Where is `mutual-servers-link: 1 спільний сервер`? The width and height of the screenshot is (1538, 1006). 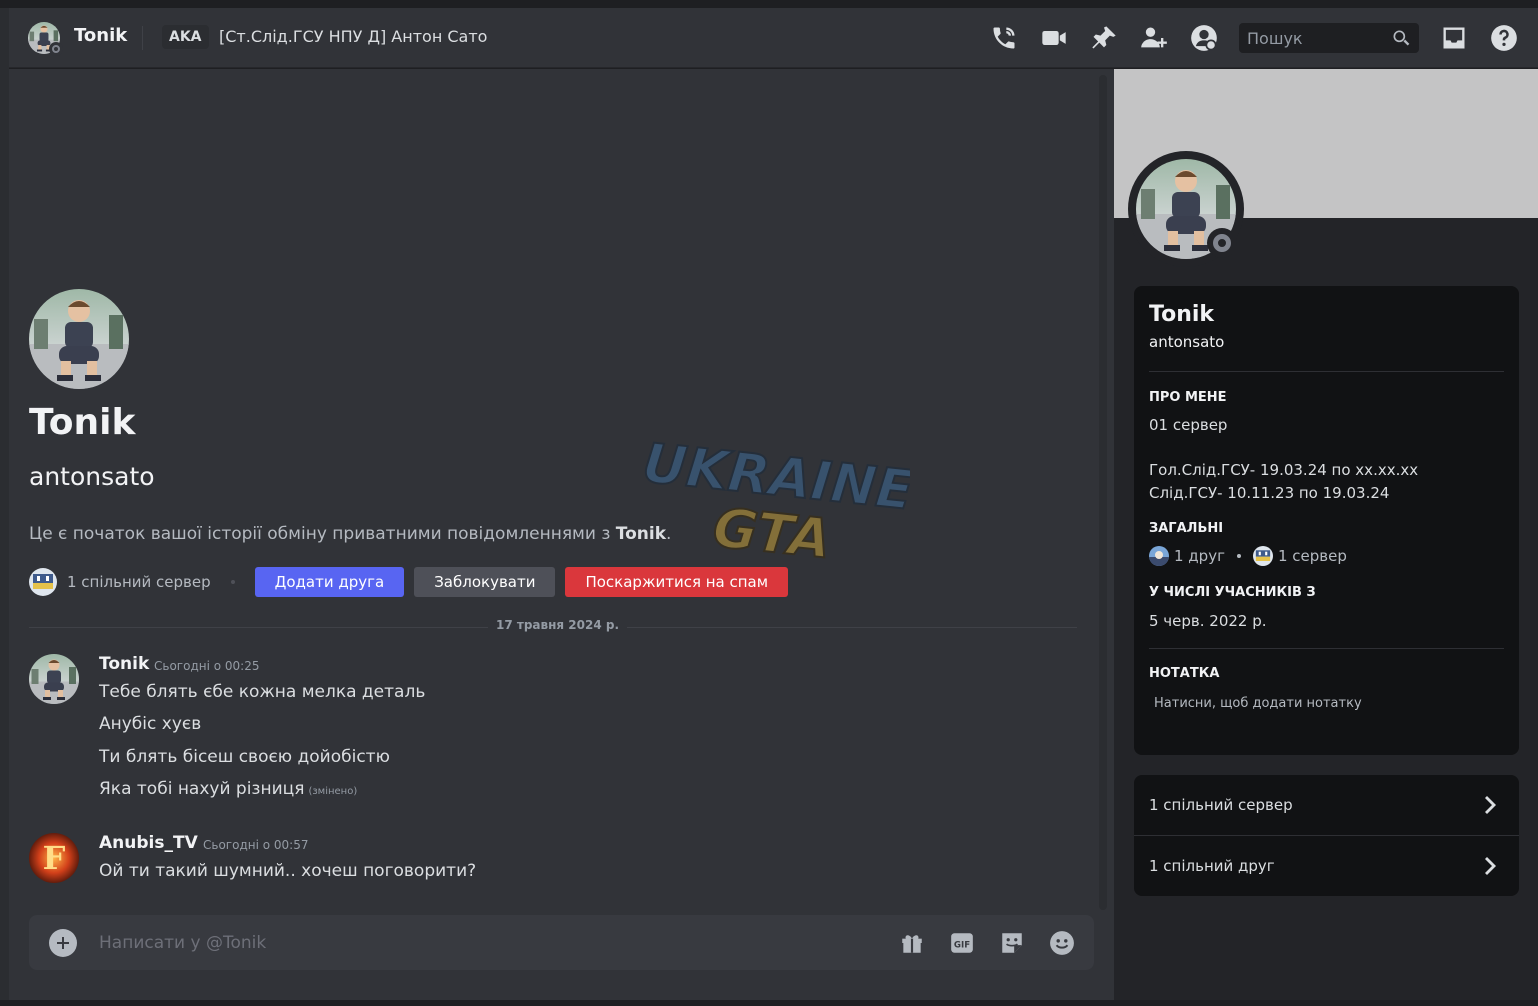 mutual-servers-link: 1 спільний сервер is located at coordinates (139, 582).